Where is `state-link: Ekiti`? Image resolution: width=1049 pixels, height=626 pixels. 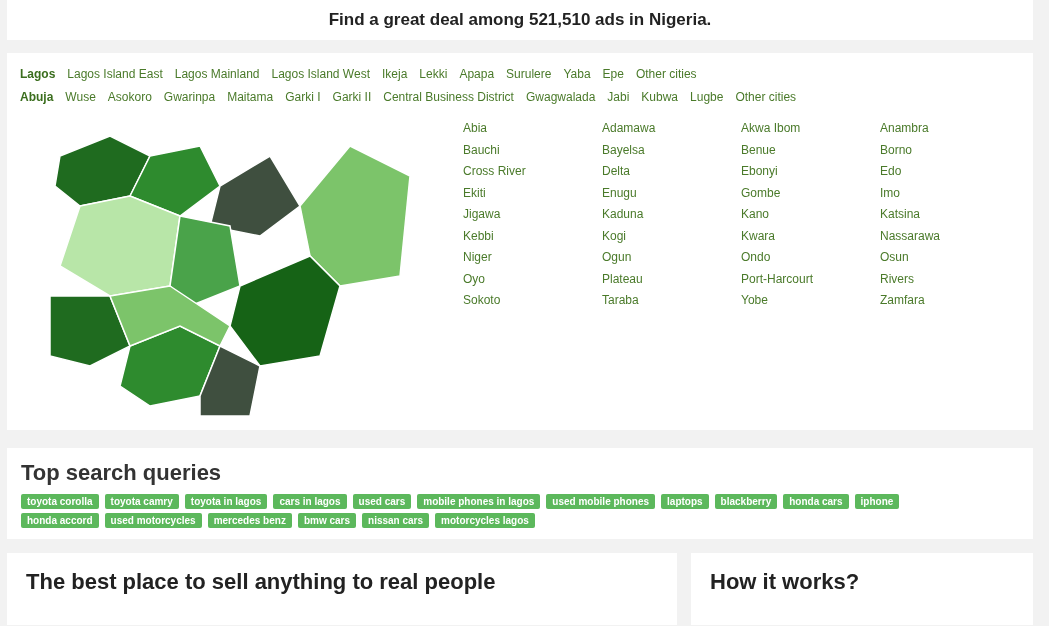
state-link: Ekiti is located at coordinates (532, 192).